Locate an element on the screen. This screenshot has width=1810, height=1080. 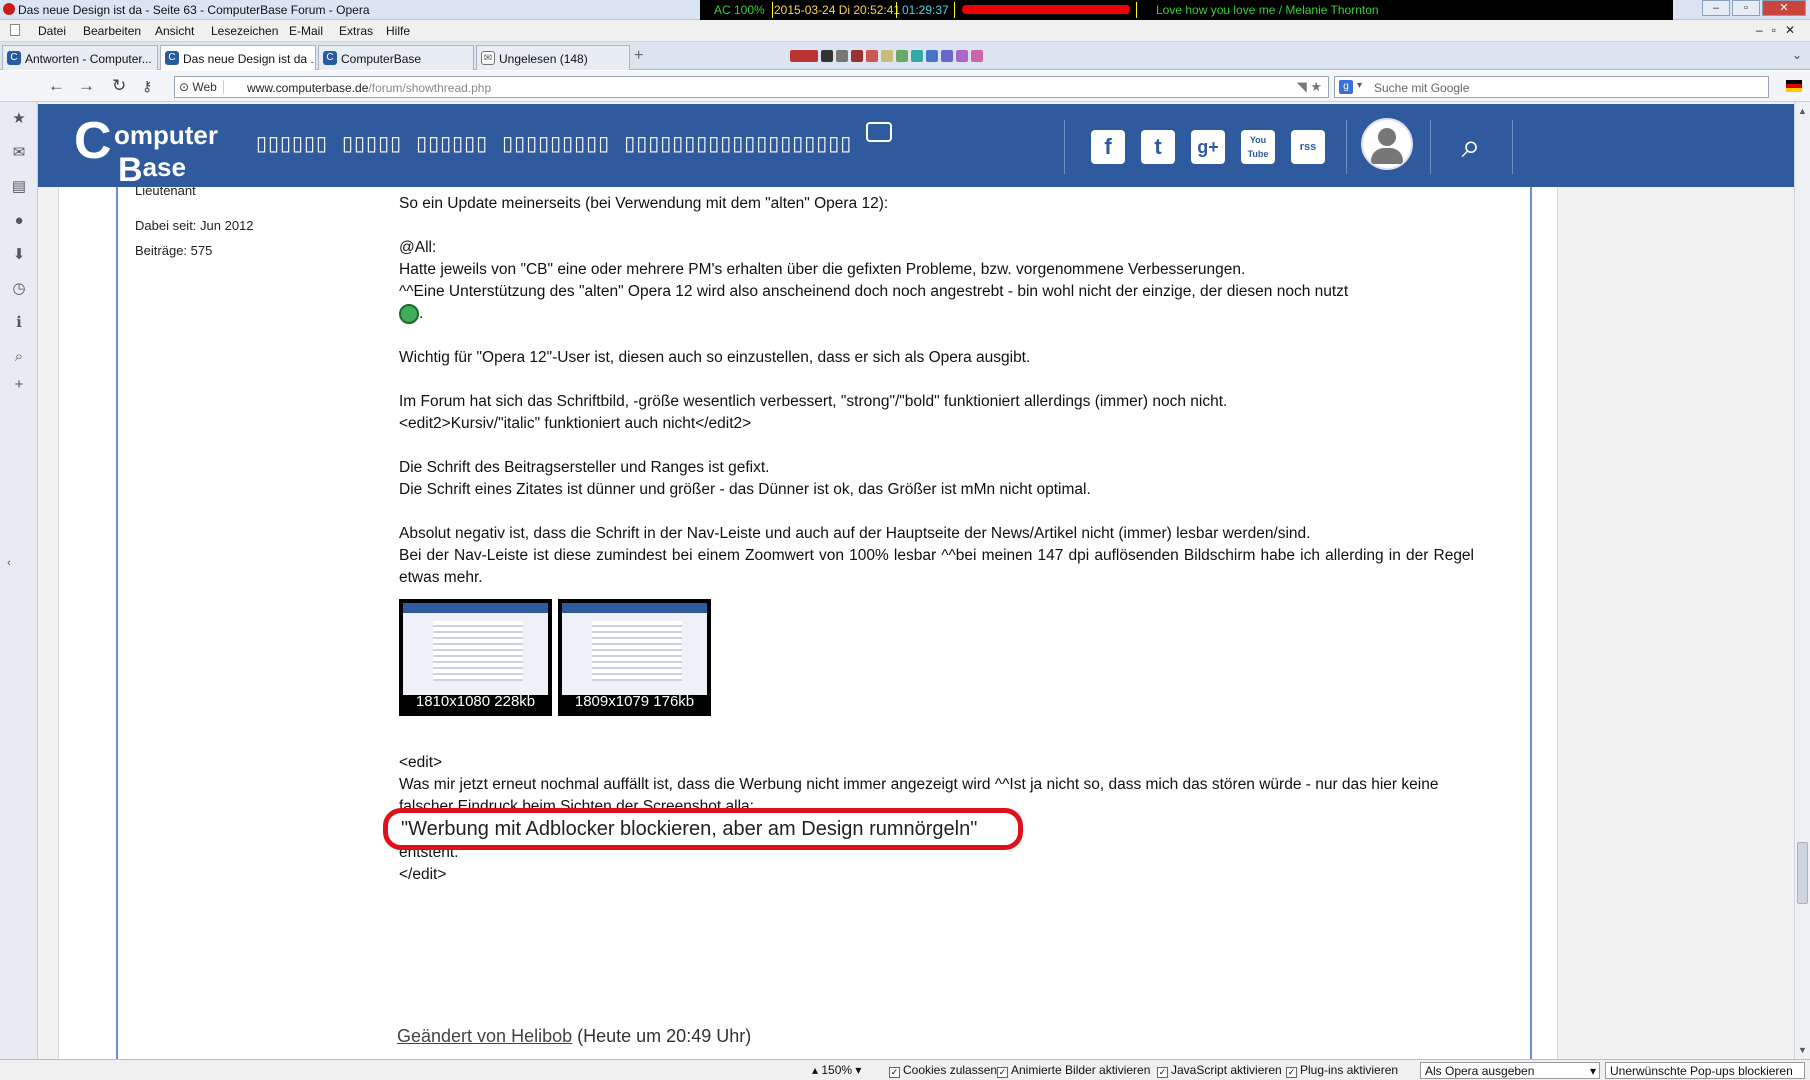
tab-list-chevron-icon: ⌄ is located at coordinates (1797, 55).